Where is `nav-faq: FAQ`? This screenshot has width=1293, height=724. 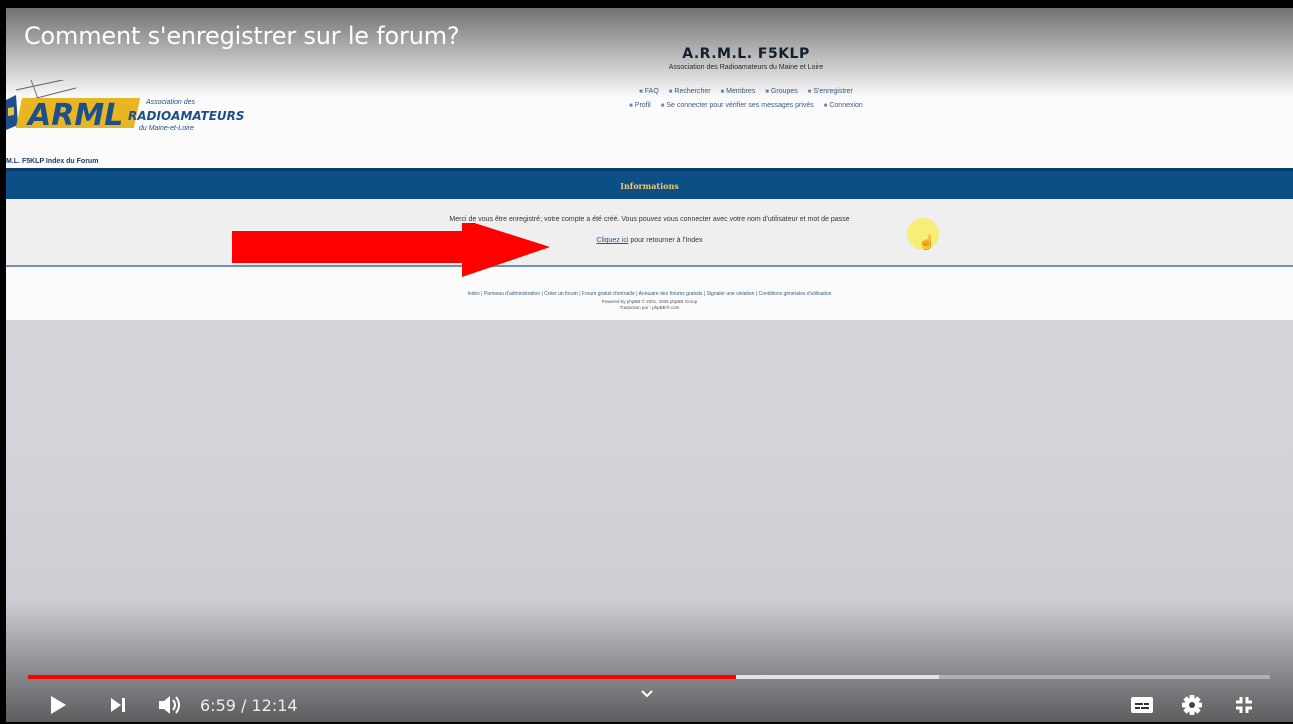
nav-faq: FAQ is located at coordinates (649, 91).